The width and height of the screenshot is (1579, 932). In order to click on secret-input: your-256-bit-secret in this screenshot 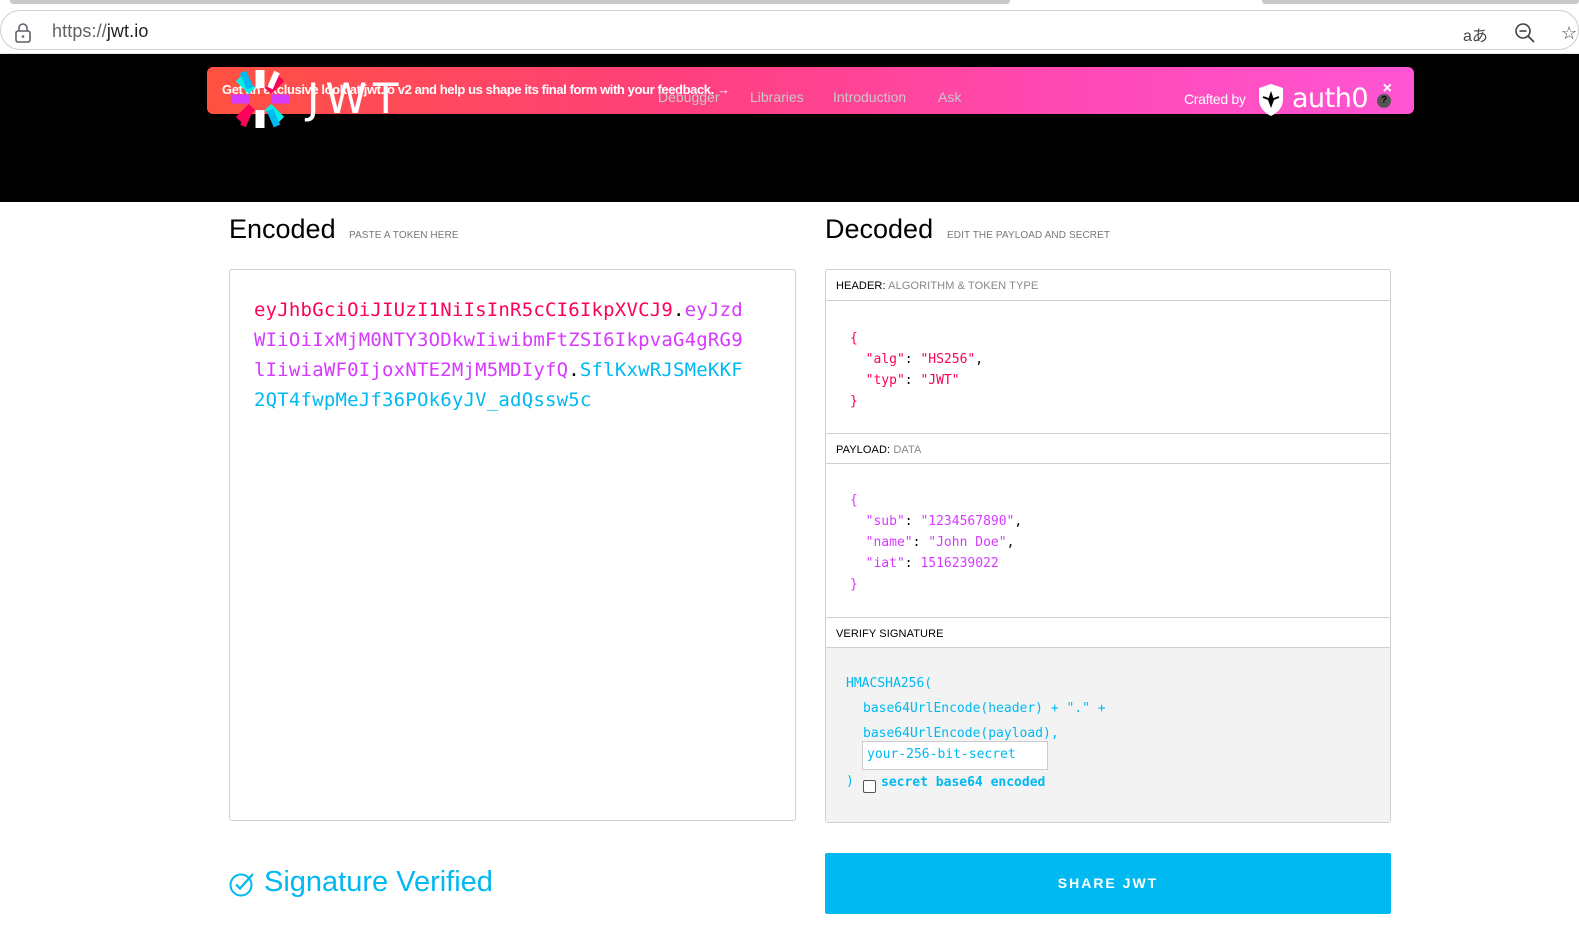, I will do `click(955, 755)`.